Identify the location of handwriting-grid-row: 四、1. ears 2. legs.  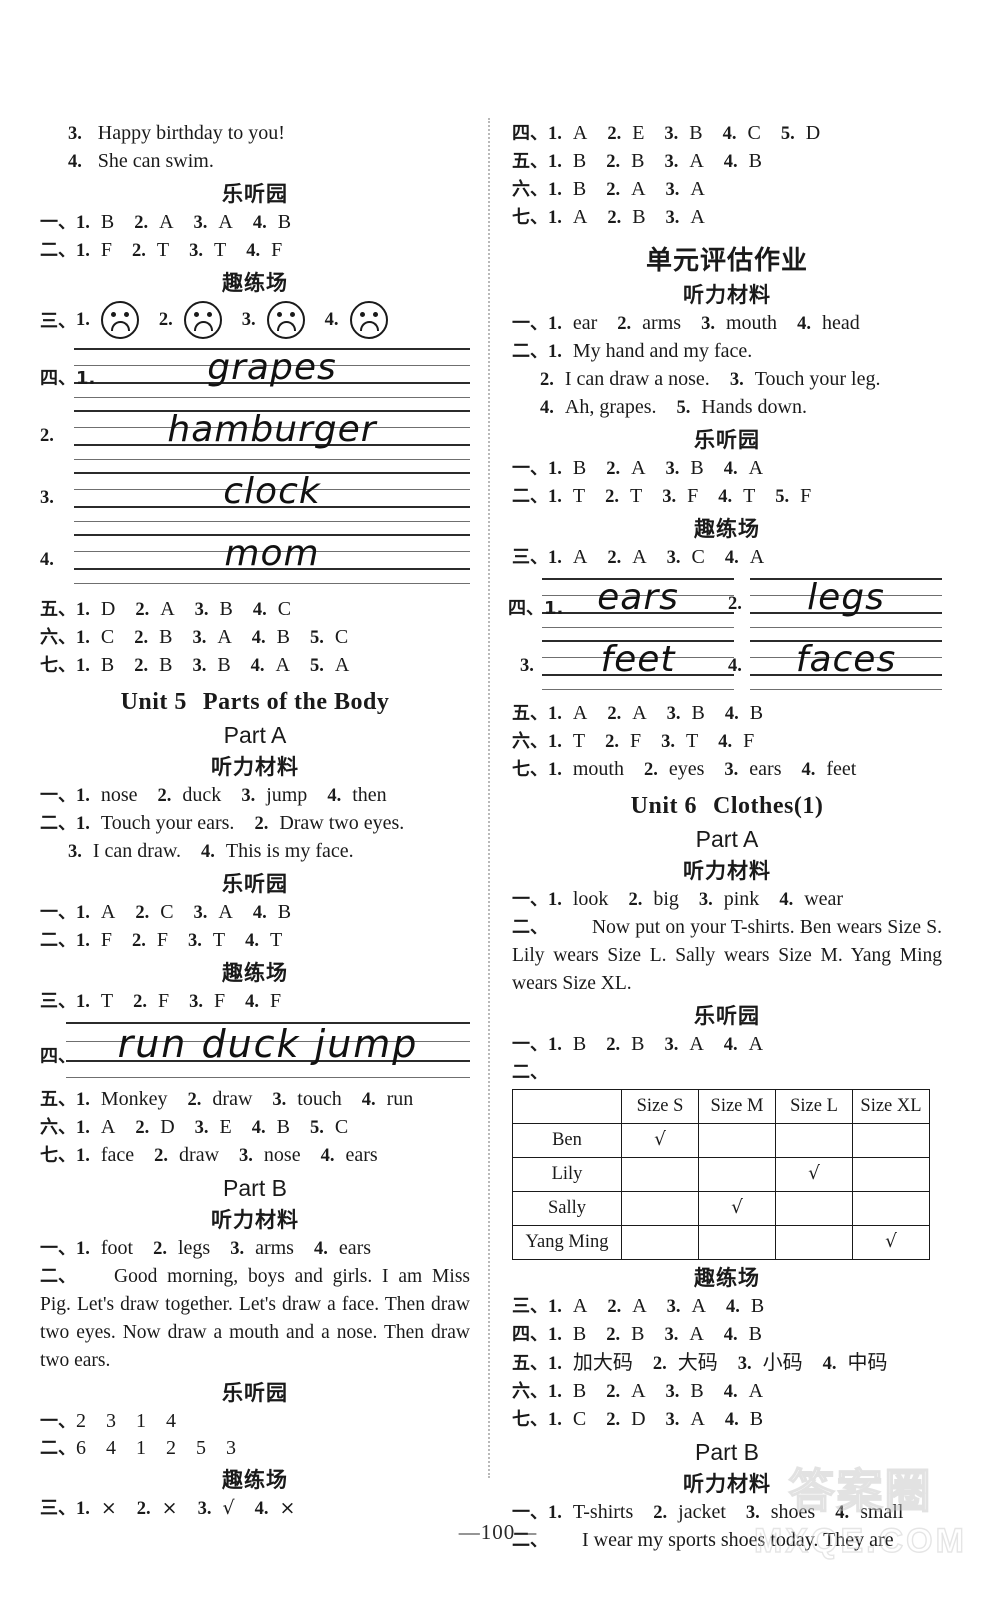
(725, 603).